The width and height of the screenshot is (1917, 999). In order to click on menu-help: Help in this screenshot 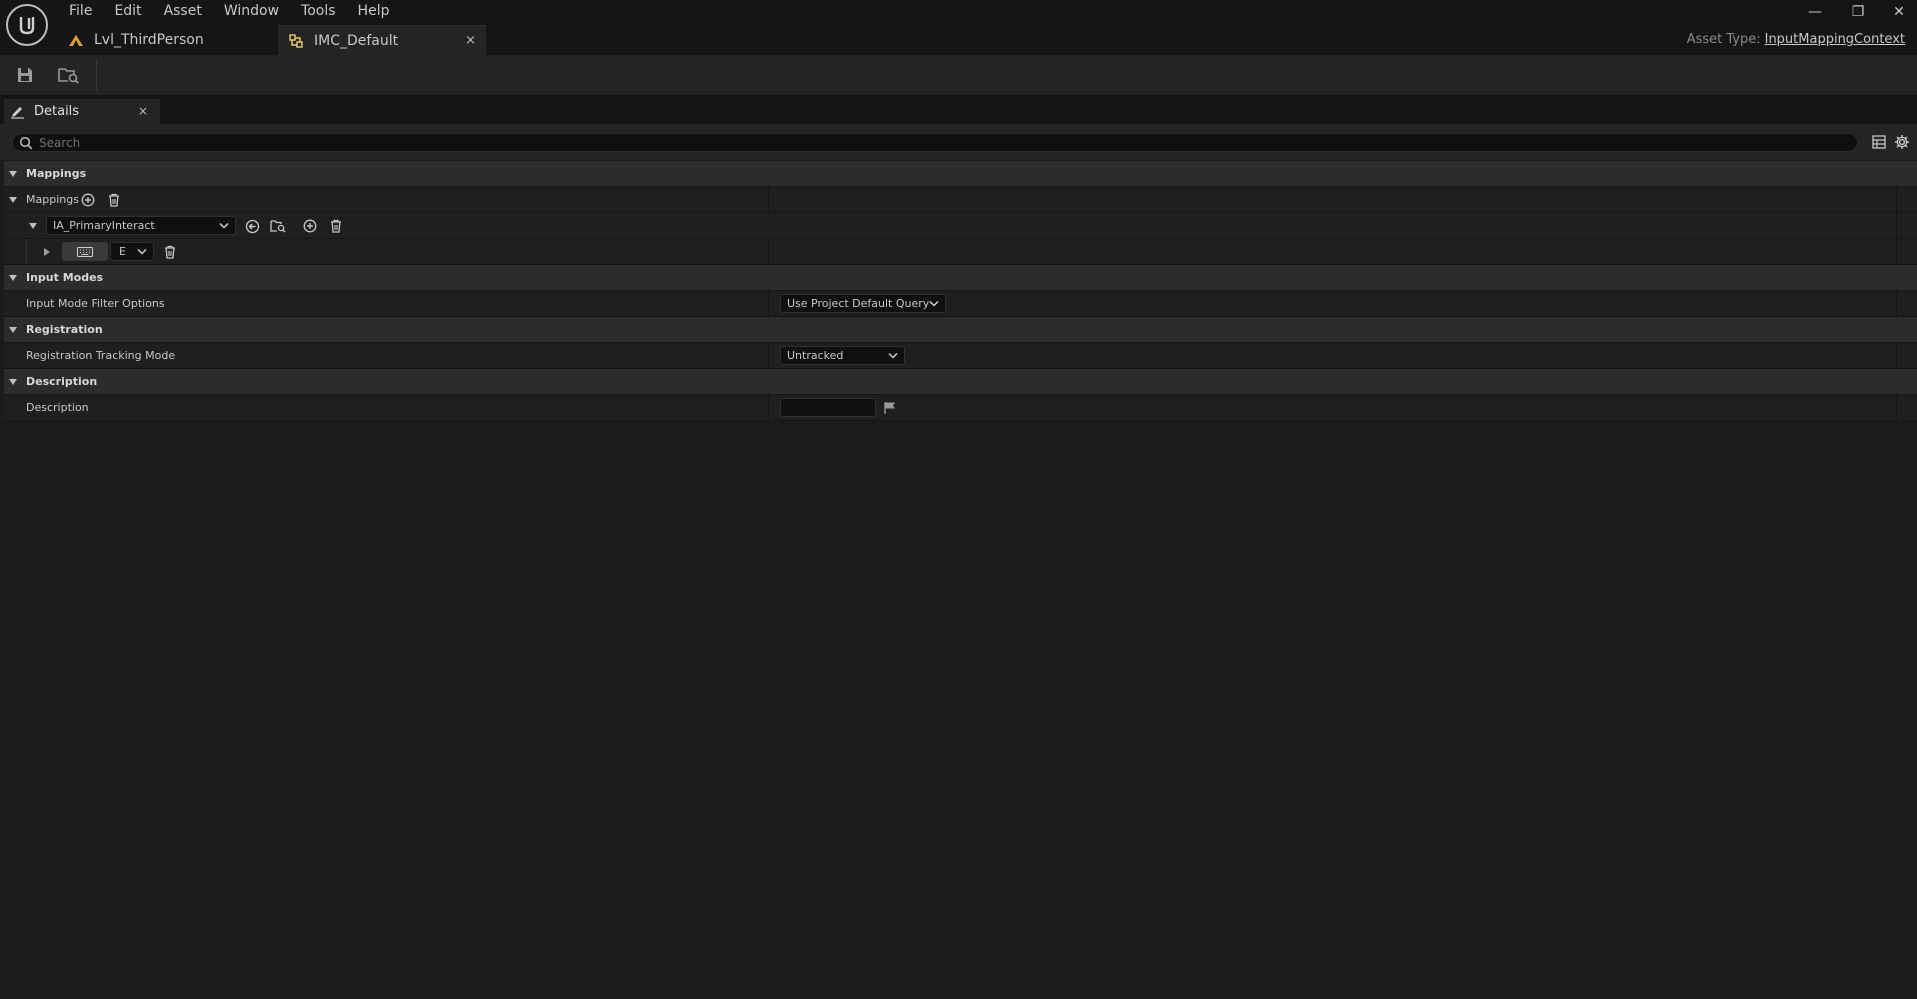, I will do `click(374, 11)`.